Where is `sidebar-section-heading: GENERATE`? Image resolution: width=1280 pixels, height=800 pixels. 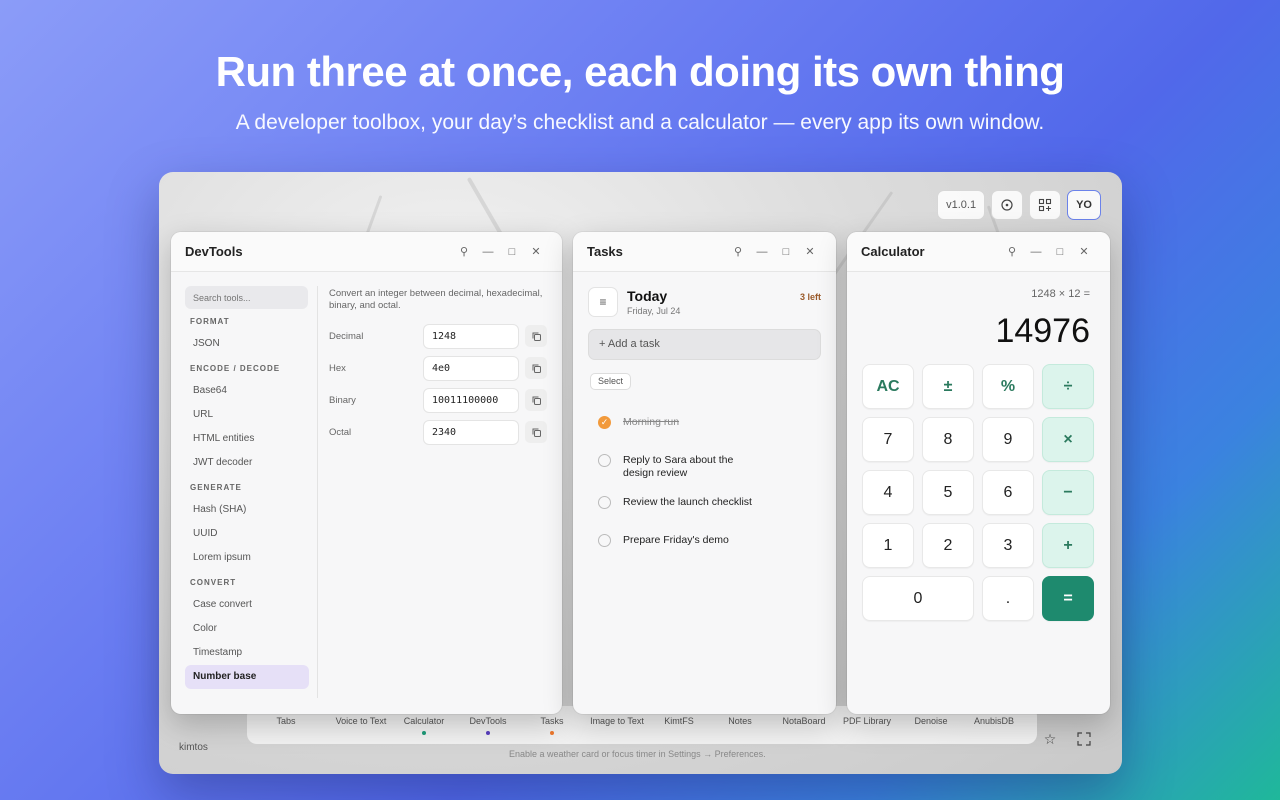
sidebar-section-heading: GENERATE is located at coordinates (216, 487).